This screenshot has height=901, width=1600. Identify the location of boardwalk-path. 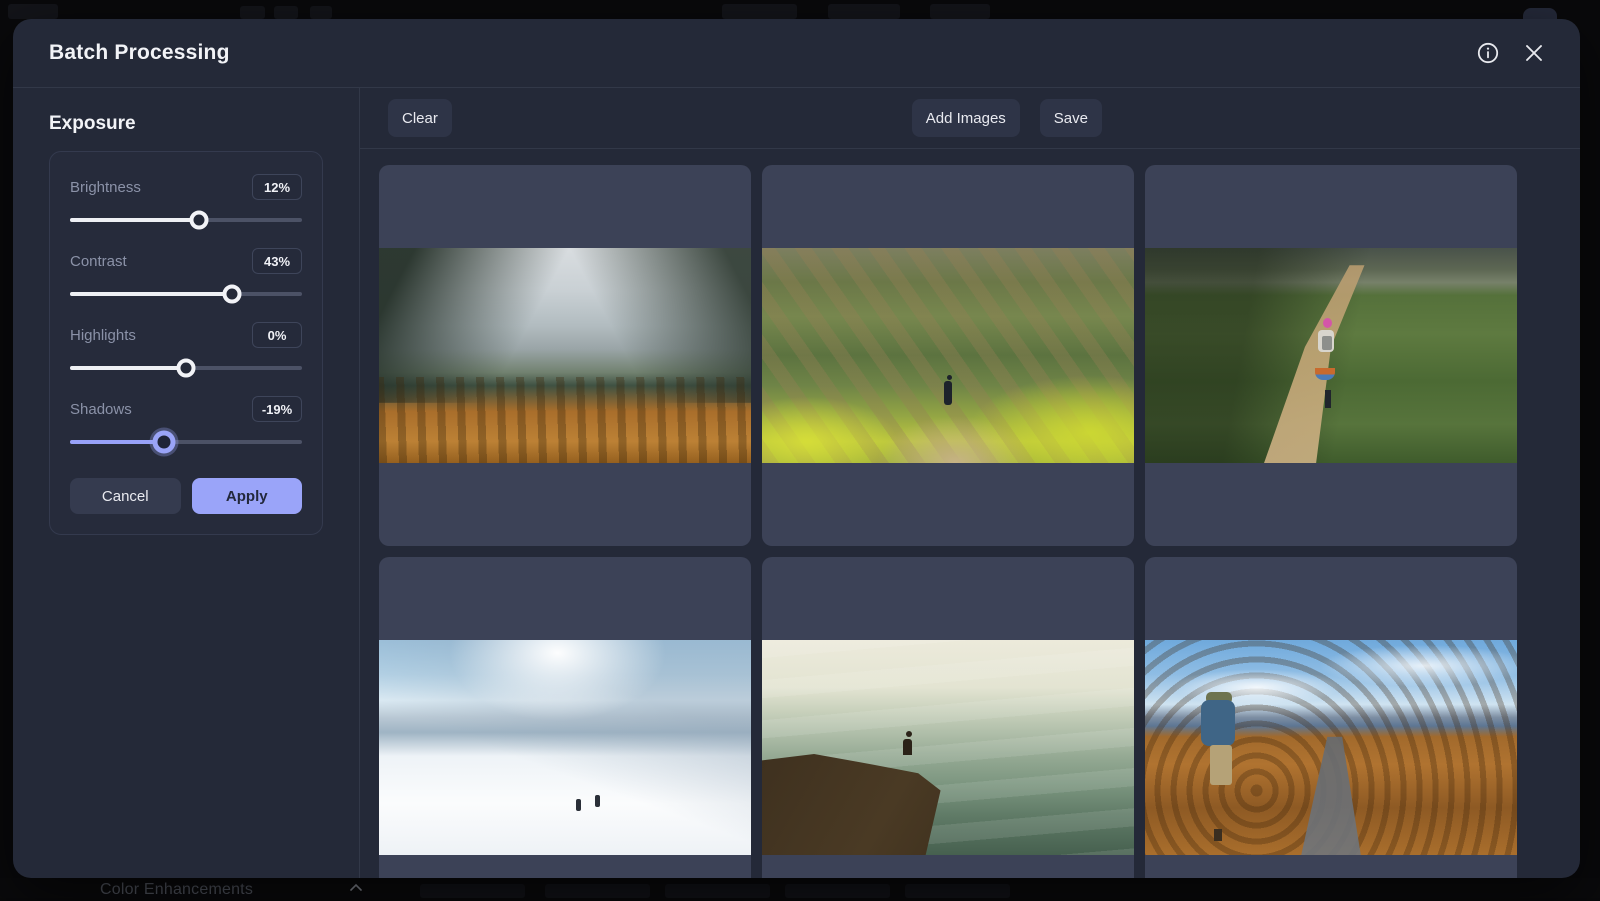
(1331, 795).